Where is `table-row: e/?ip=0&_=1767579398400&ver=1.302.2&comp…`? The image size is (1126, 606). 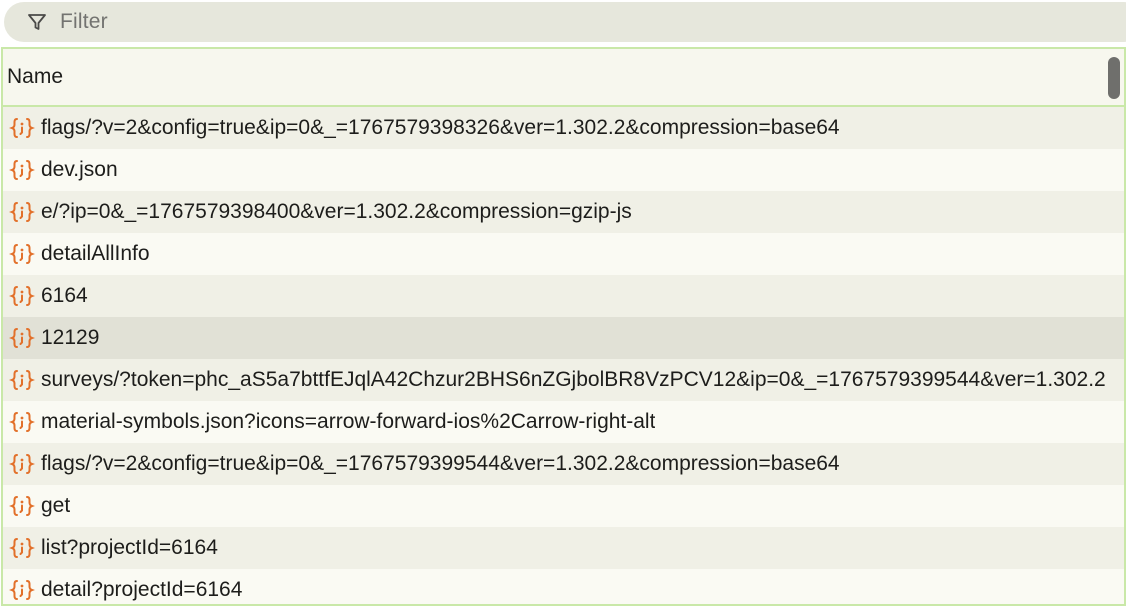 table-row: e/?ip=0&_=1767579398400&ver=1.302.2&comp… is located at coordinates (563, 212).